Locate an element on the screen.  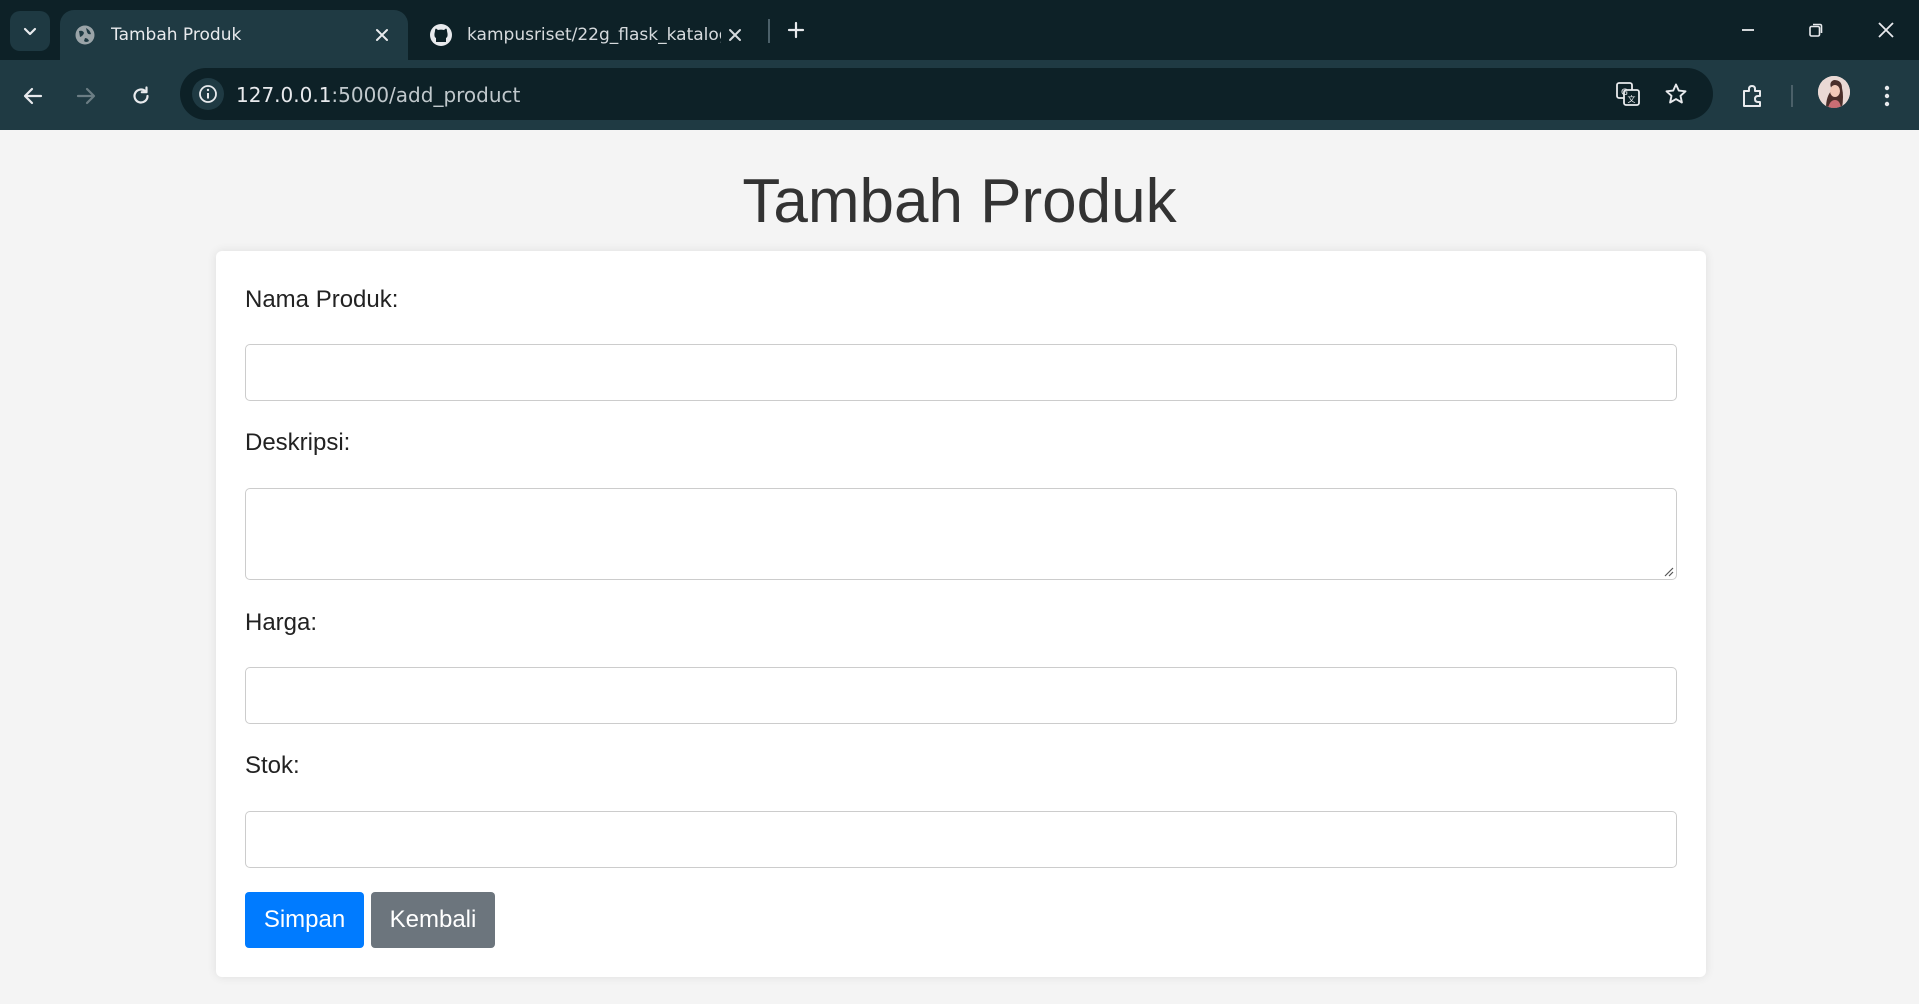
plus-icon is located at coordinates (796, 30).